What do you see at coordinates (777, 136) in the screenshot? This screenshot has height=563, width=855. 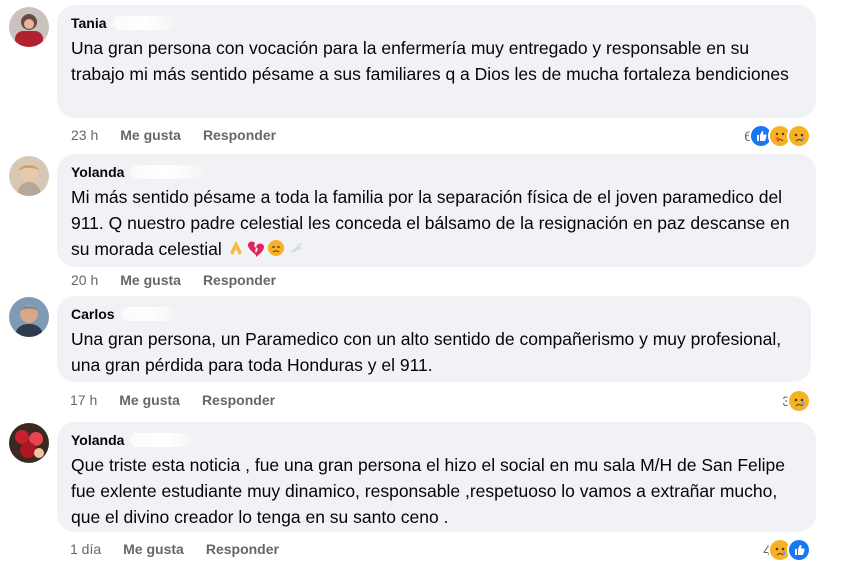 I see `reaction-summary: 6` at bounding box center [777, 136].